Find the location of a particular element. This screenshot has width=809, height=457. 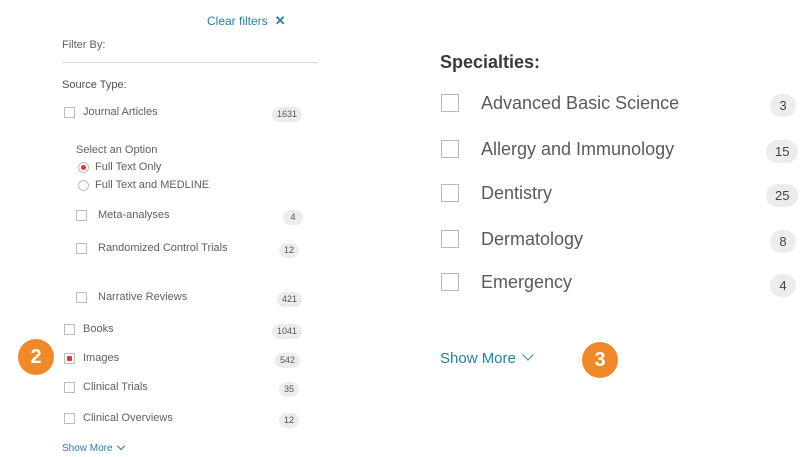

dentistry-label: Dentistry is located at coordinates (516, 193).